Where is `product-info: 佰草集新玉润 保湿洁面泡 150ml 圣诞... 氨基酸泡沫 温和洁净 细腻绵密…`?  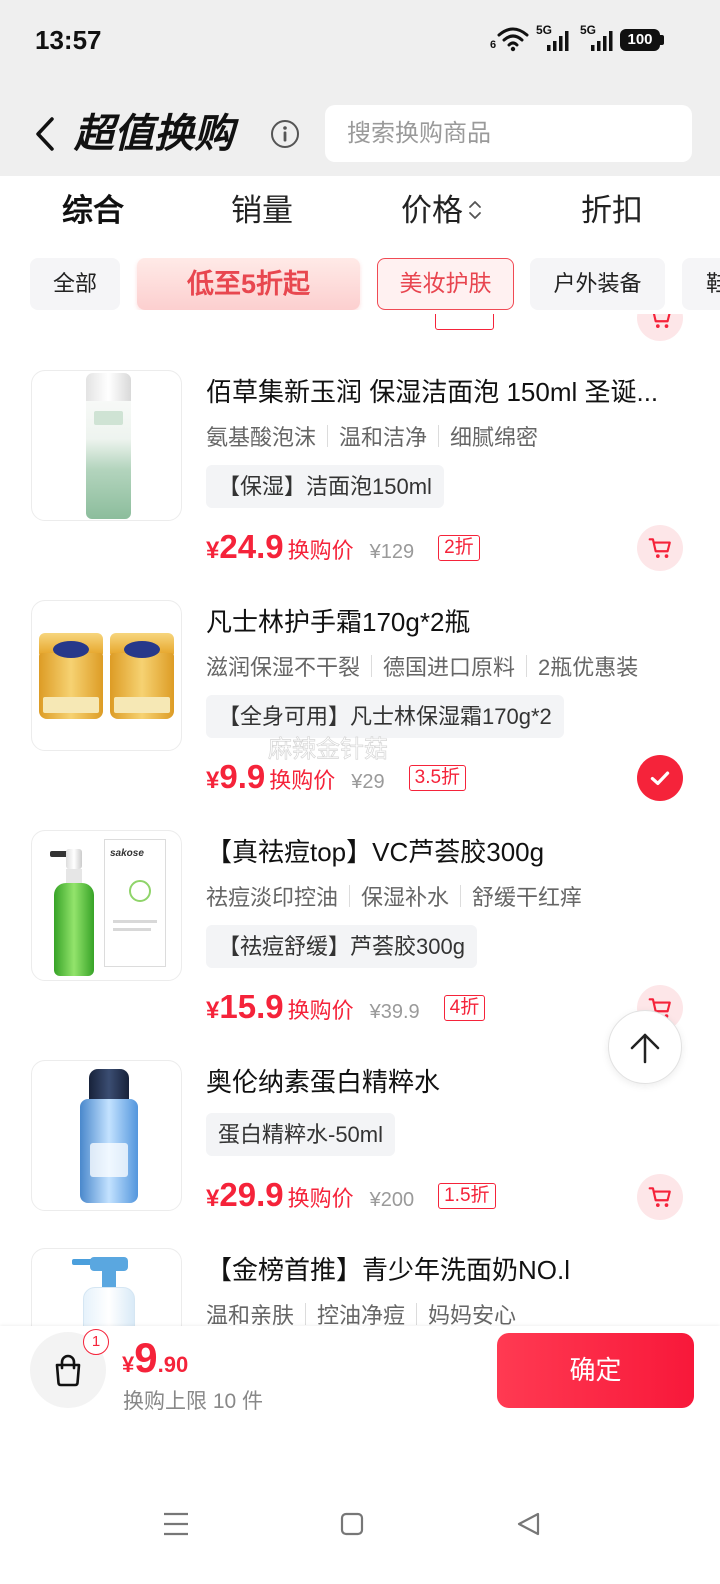
product-info: 佰草集新玉润 保湿洁面泡 150ml 圣诞... 氨基酸泡沫 温和洁净 细腻绵密… is located at coordinates (436, 469).